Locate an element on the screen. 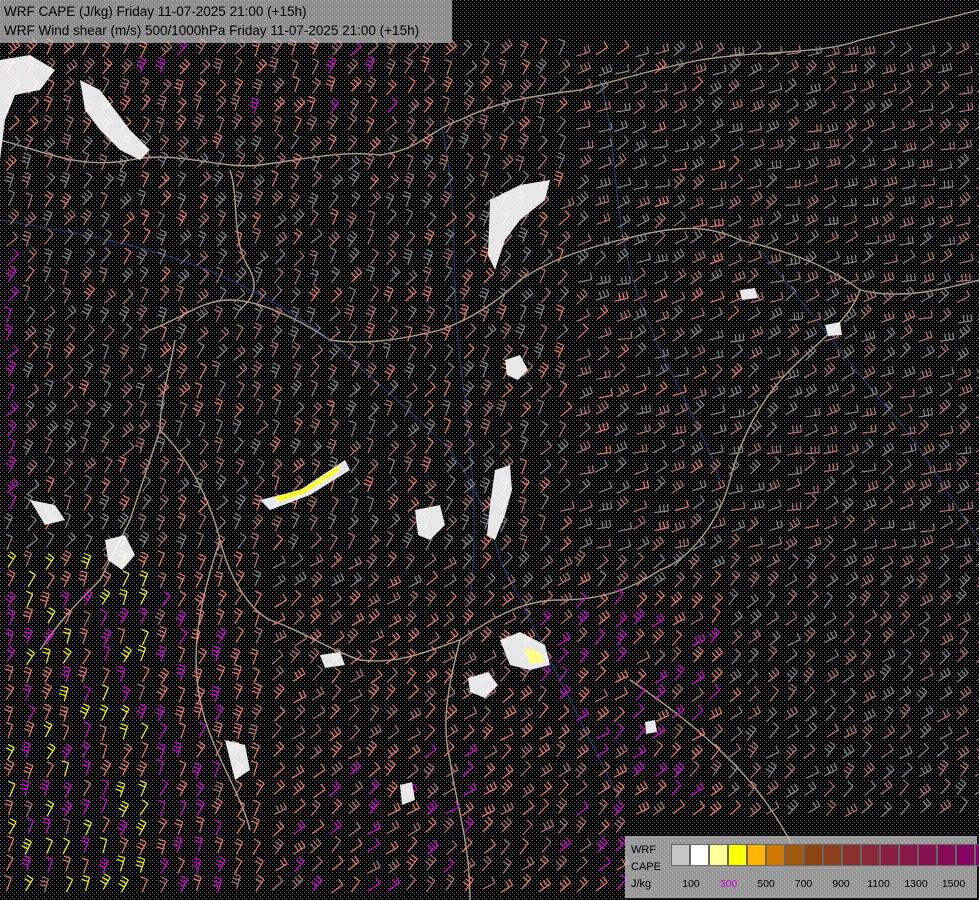 Image resolution: width=979 pixels, height=900 pixels. legend-tick-label: 300 is located at coordinates (728, 884).